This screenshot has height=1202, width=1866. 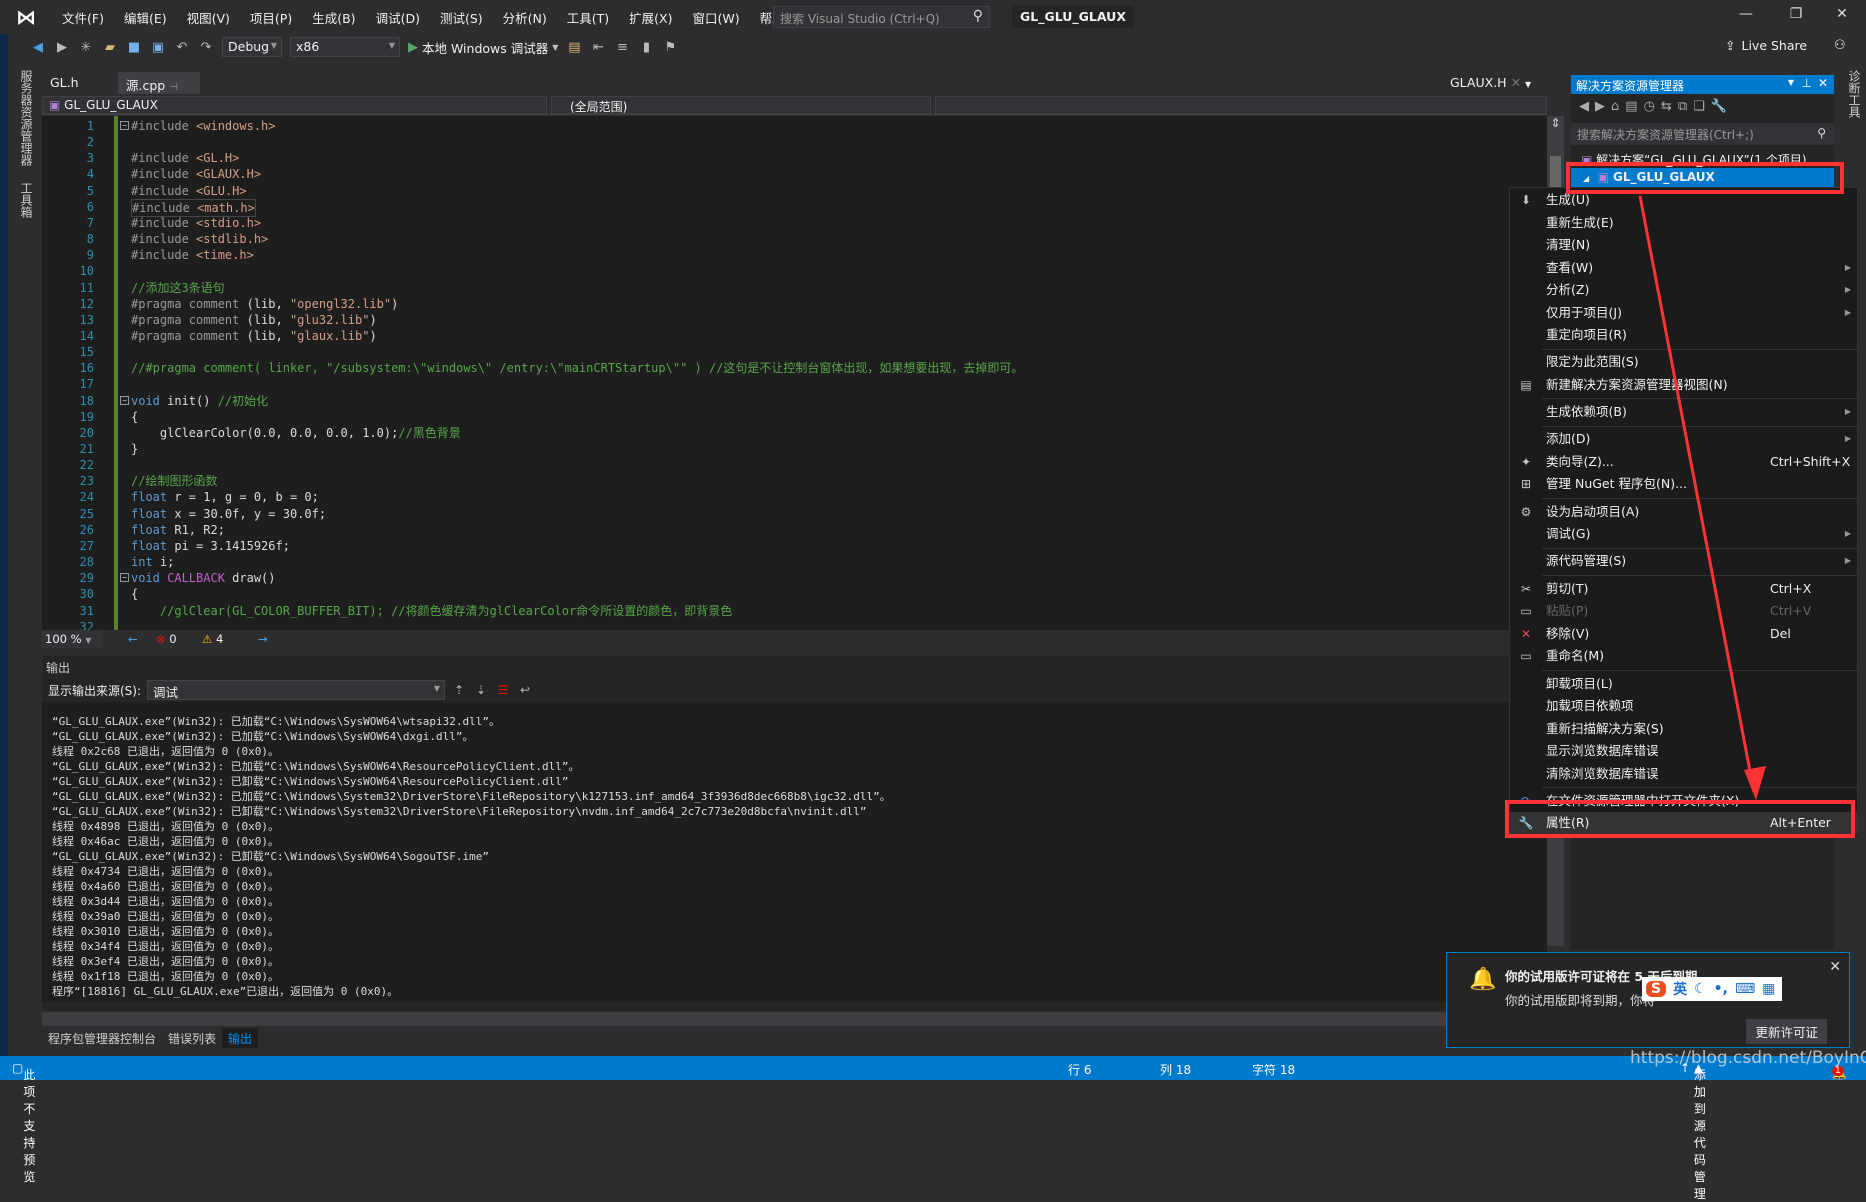 What do you see at coordinates (1580, 1000) in the screenshot?
I see `notification-body: 你的试用版即将到期，你将` at bounding box center [1580, 1000].